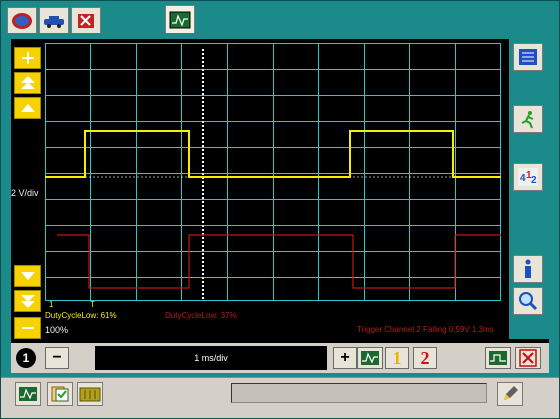  I want to click on status-files-button, so click(60, 394).